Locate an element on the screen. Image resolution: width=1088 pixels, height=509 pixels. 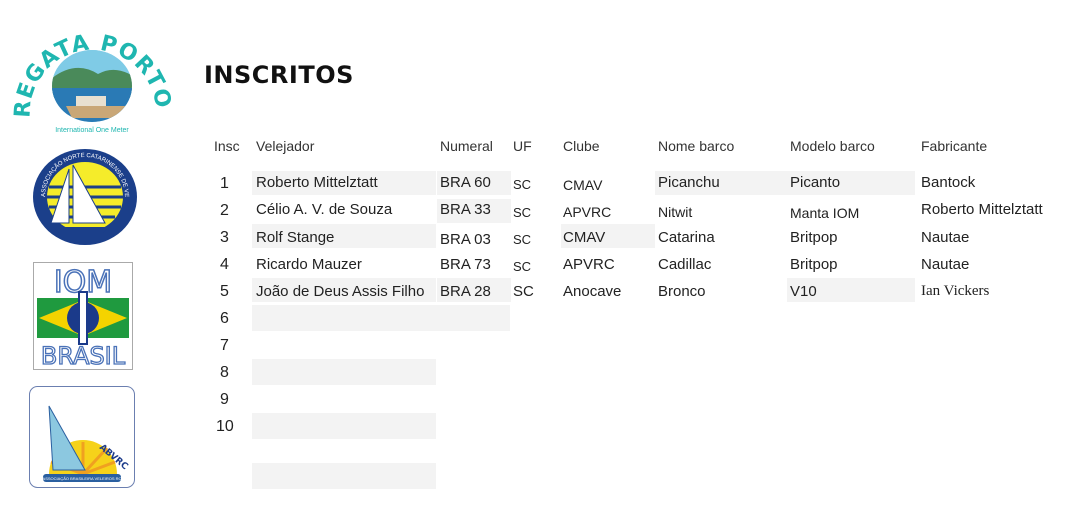
abvrc-logo-subtext: ASSOCIAÇÃO BRASILEIRA VELEIROS RC is located at coordinates (82, 478).